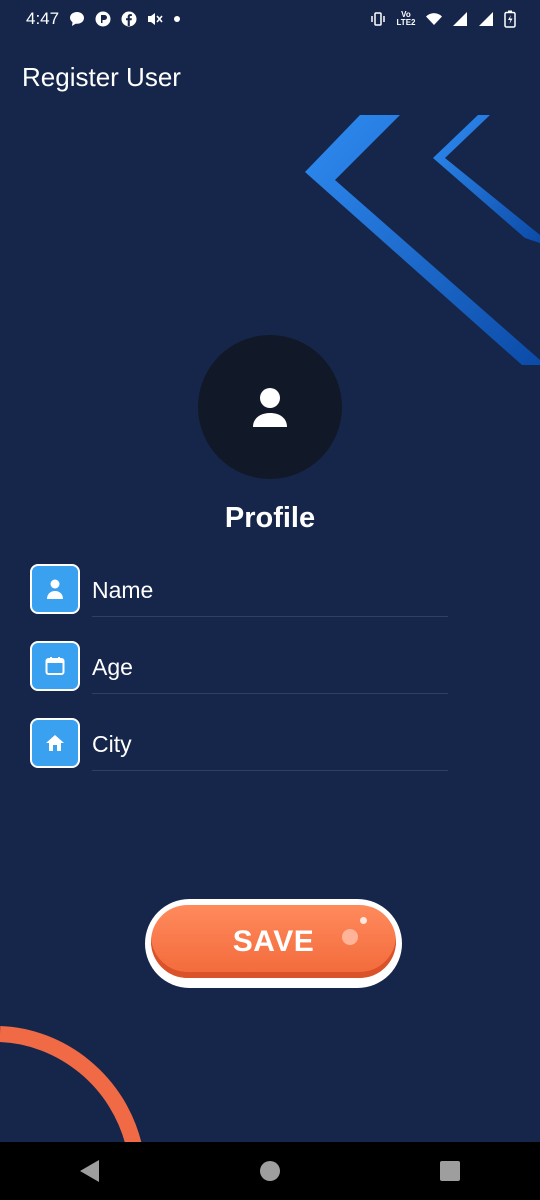  Describe the element at coordinates (129, 19) in the screenshot. I see `facebook-icon` at that location.